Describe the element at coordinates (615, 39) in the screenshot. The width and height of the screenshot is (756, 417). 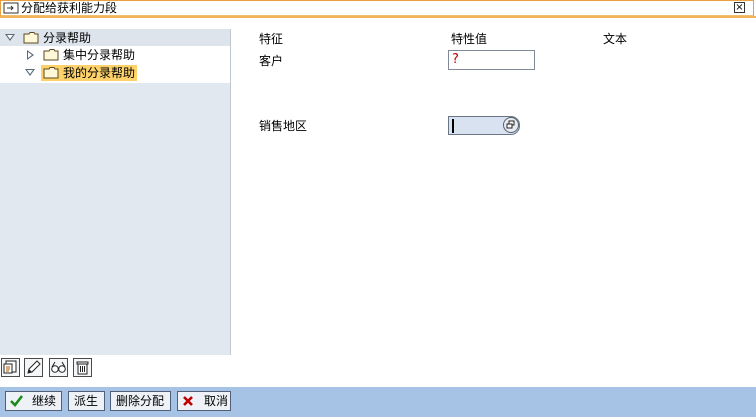
I see `column-header-text: 文本` at that location.